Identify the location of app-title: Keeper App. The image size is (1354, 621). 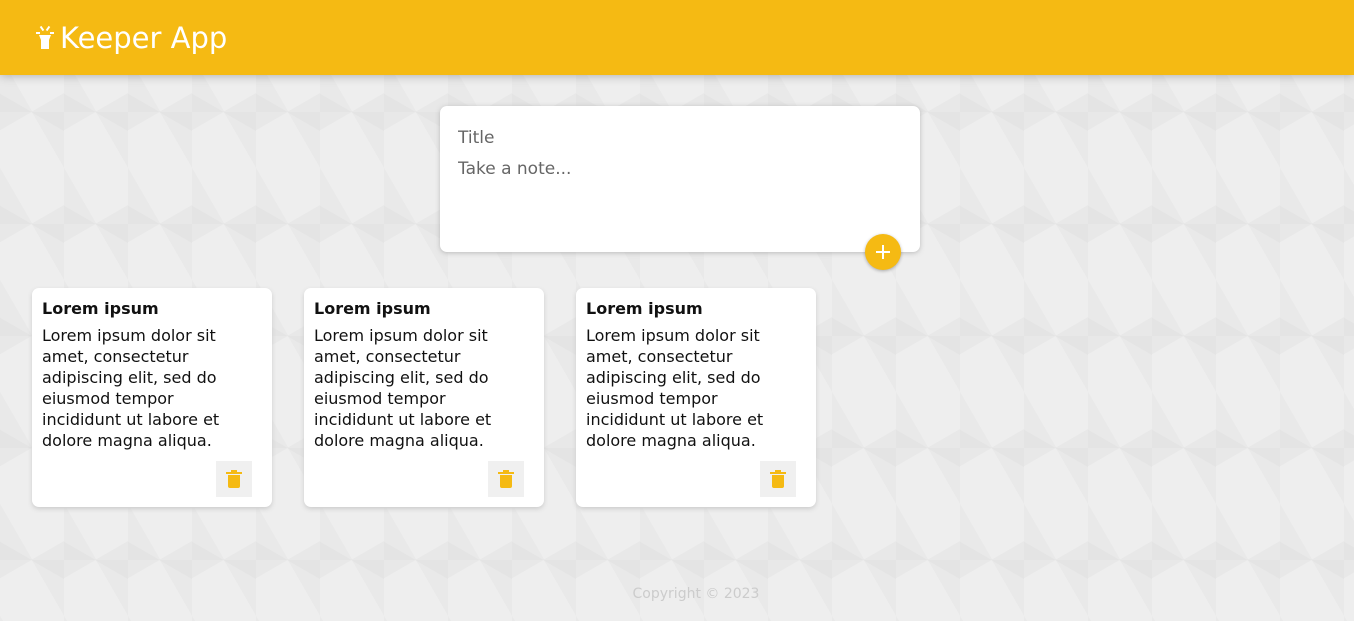
(144, 38).